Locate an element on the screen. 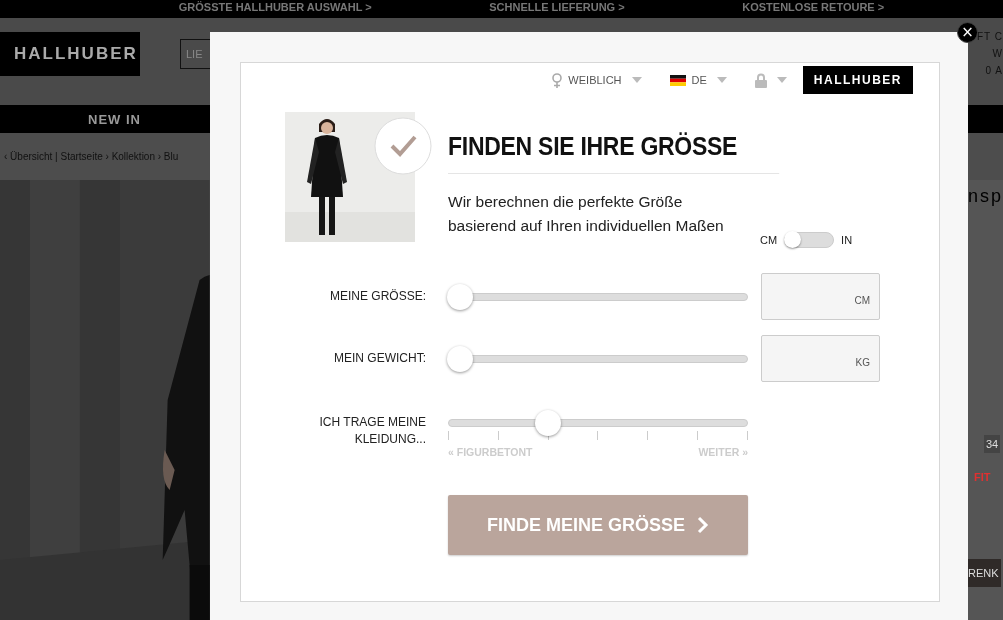 The image size is (1003, 620). language-dropdown: DE is located at coordinates (698, 80).